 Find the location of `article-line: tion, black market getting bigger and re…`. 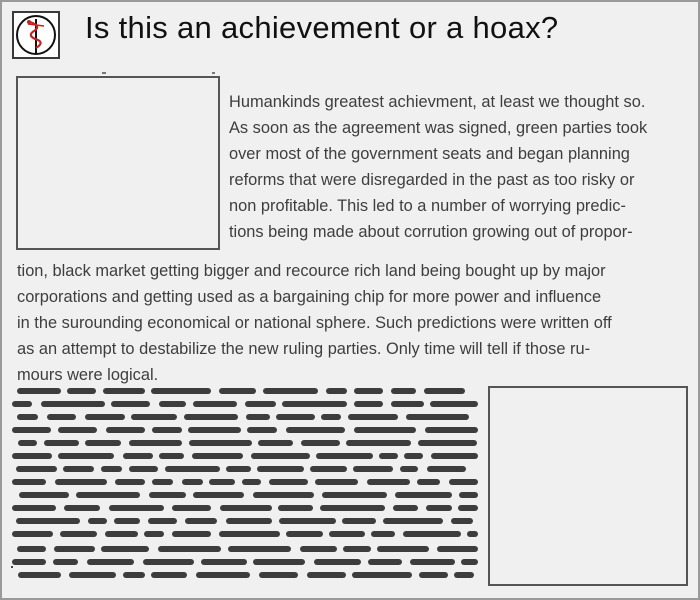

article-line: tion, black market getting bigger and re… is located at coordinates (311, 271).